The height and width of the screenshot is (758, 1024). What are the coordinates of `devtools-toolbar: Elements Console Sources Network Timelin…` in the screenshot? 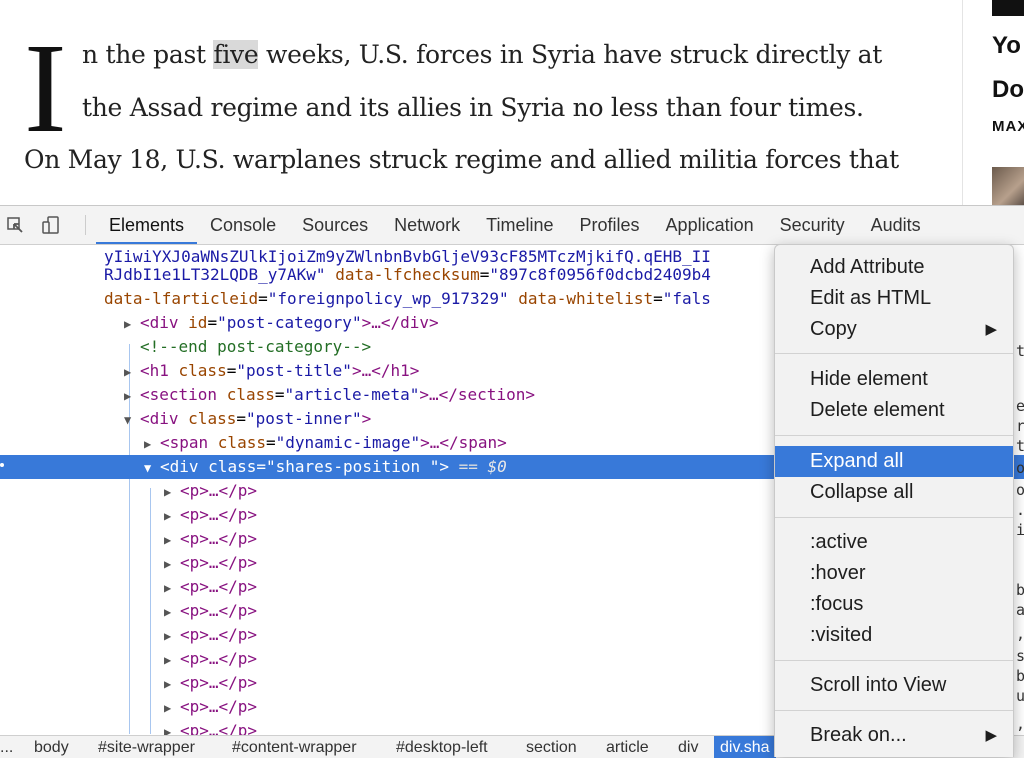 It's located at (512, 225).